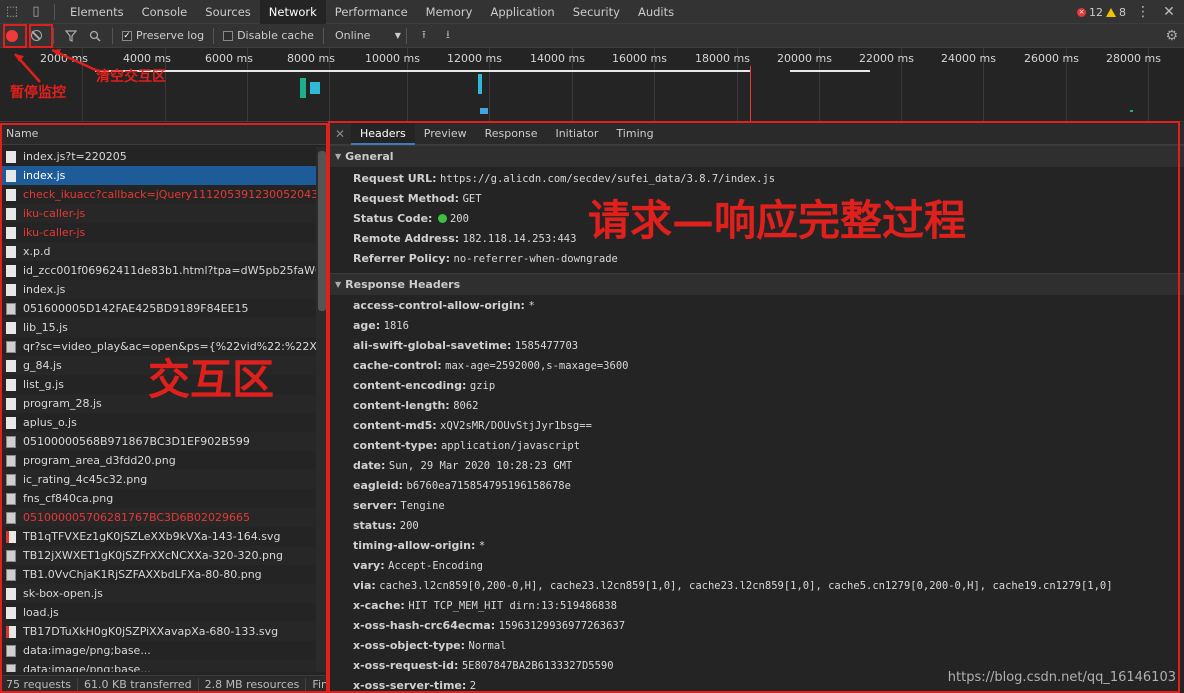 This screenshot has width=1184, height=693. Describe the element at coordinates (229, 58) in the screenshot. I see `tick-label: 6000 ms` at that location.